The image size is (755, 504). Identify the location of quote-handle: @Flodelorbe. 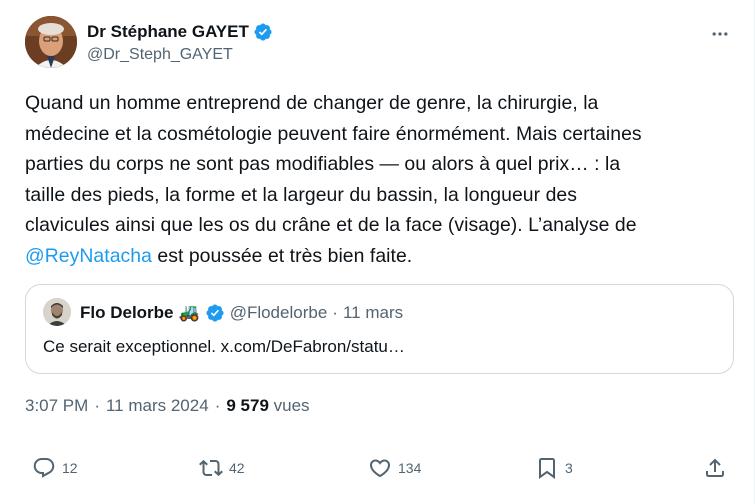
(279, 313).